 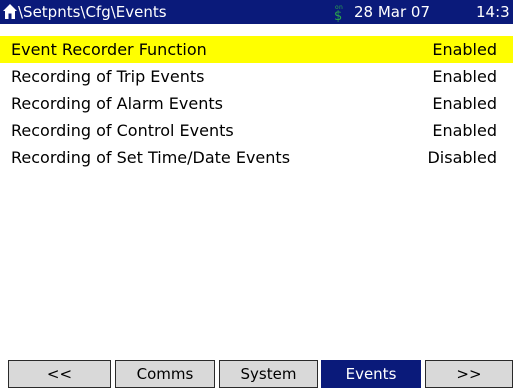 I want to click on setting-row-control-events: Recording of Control Events Enabled, so click(x=256, y=130).